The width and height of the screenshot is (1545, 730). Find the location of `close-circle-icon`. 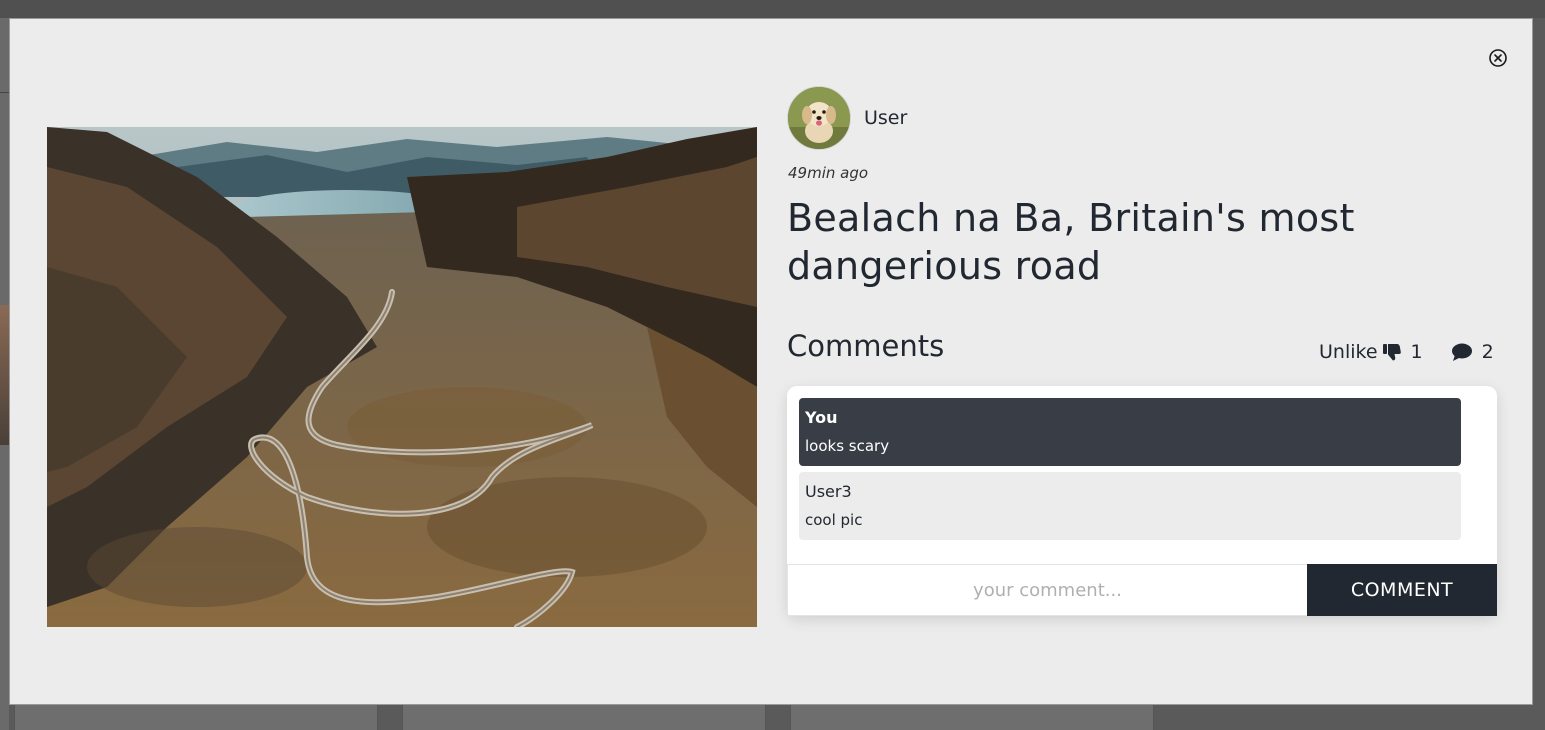

close-circle-icon is located at coordinates (1498, 58).